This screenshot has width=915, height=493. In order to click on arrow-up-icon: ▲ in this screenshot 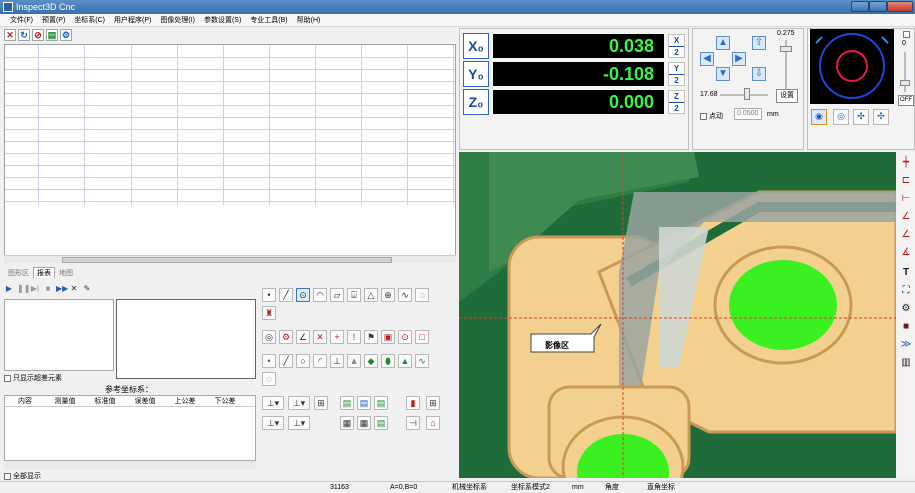, I will do `click(723, 43)`.